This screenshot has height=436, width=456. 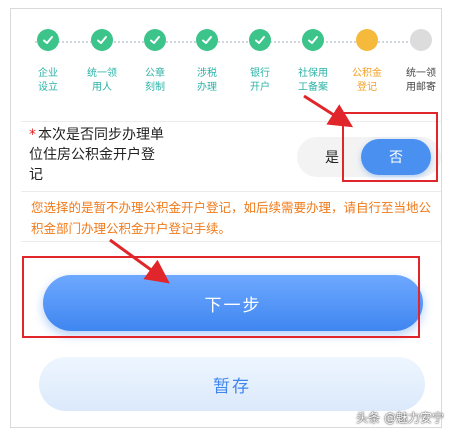 What do you see at coordinates (207, 80) in the screenshot?
I see `step-label: 涉税 办理` at bounding box center [207, 80].